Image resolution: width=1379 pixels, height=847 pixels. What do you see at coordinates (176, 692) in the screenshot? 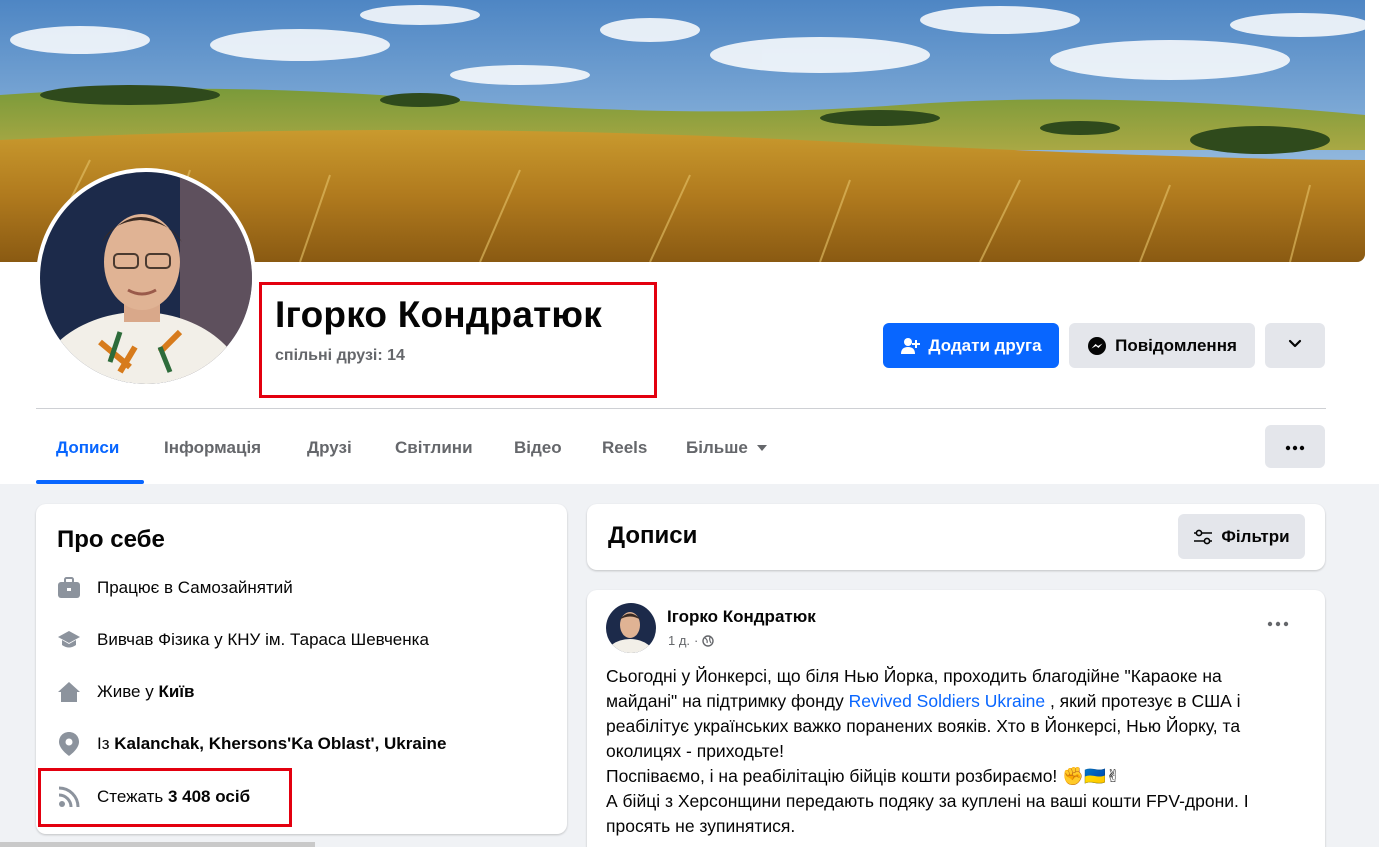
I see `about-lives-value: Київ` at bounding box center [176, 692].